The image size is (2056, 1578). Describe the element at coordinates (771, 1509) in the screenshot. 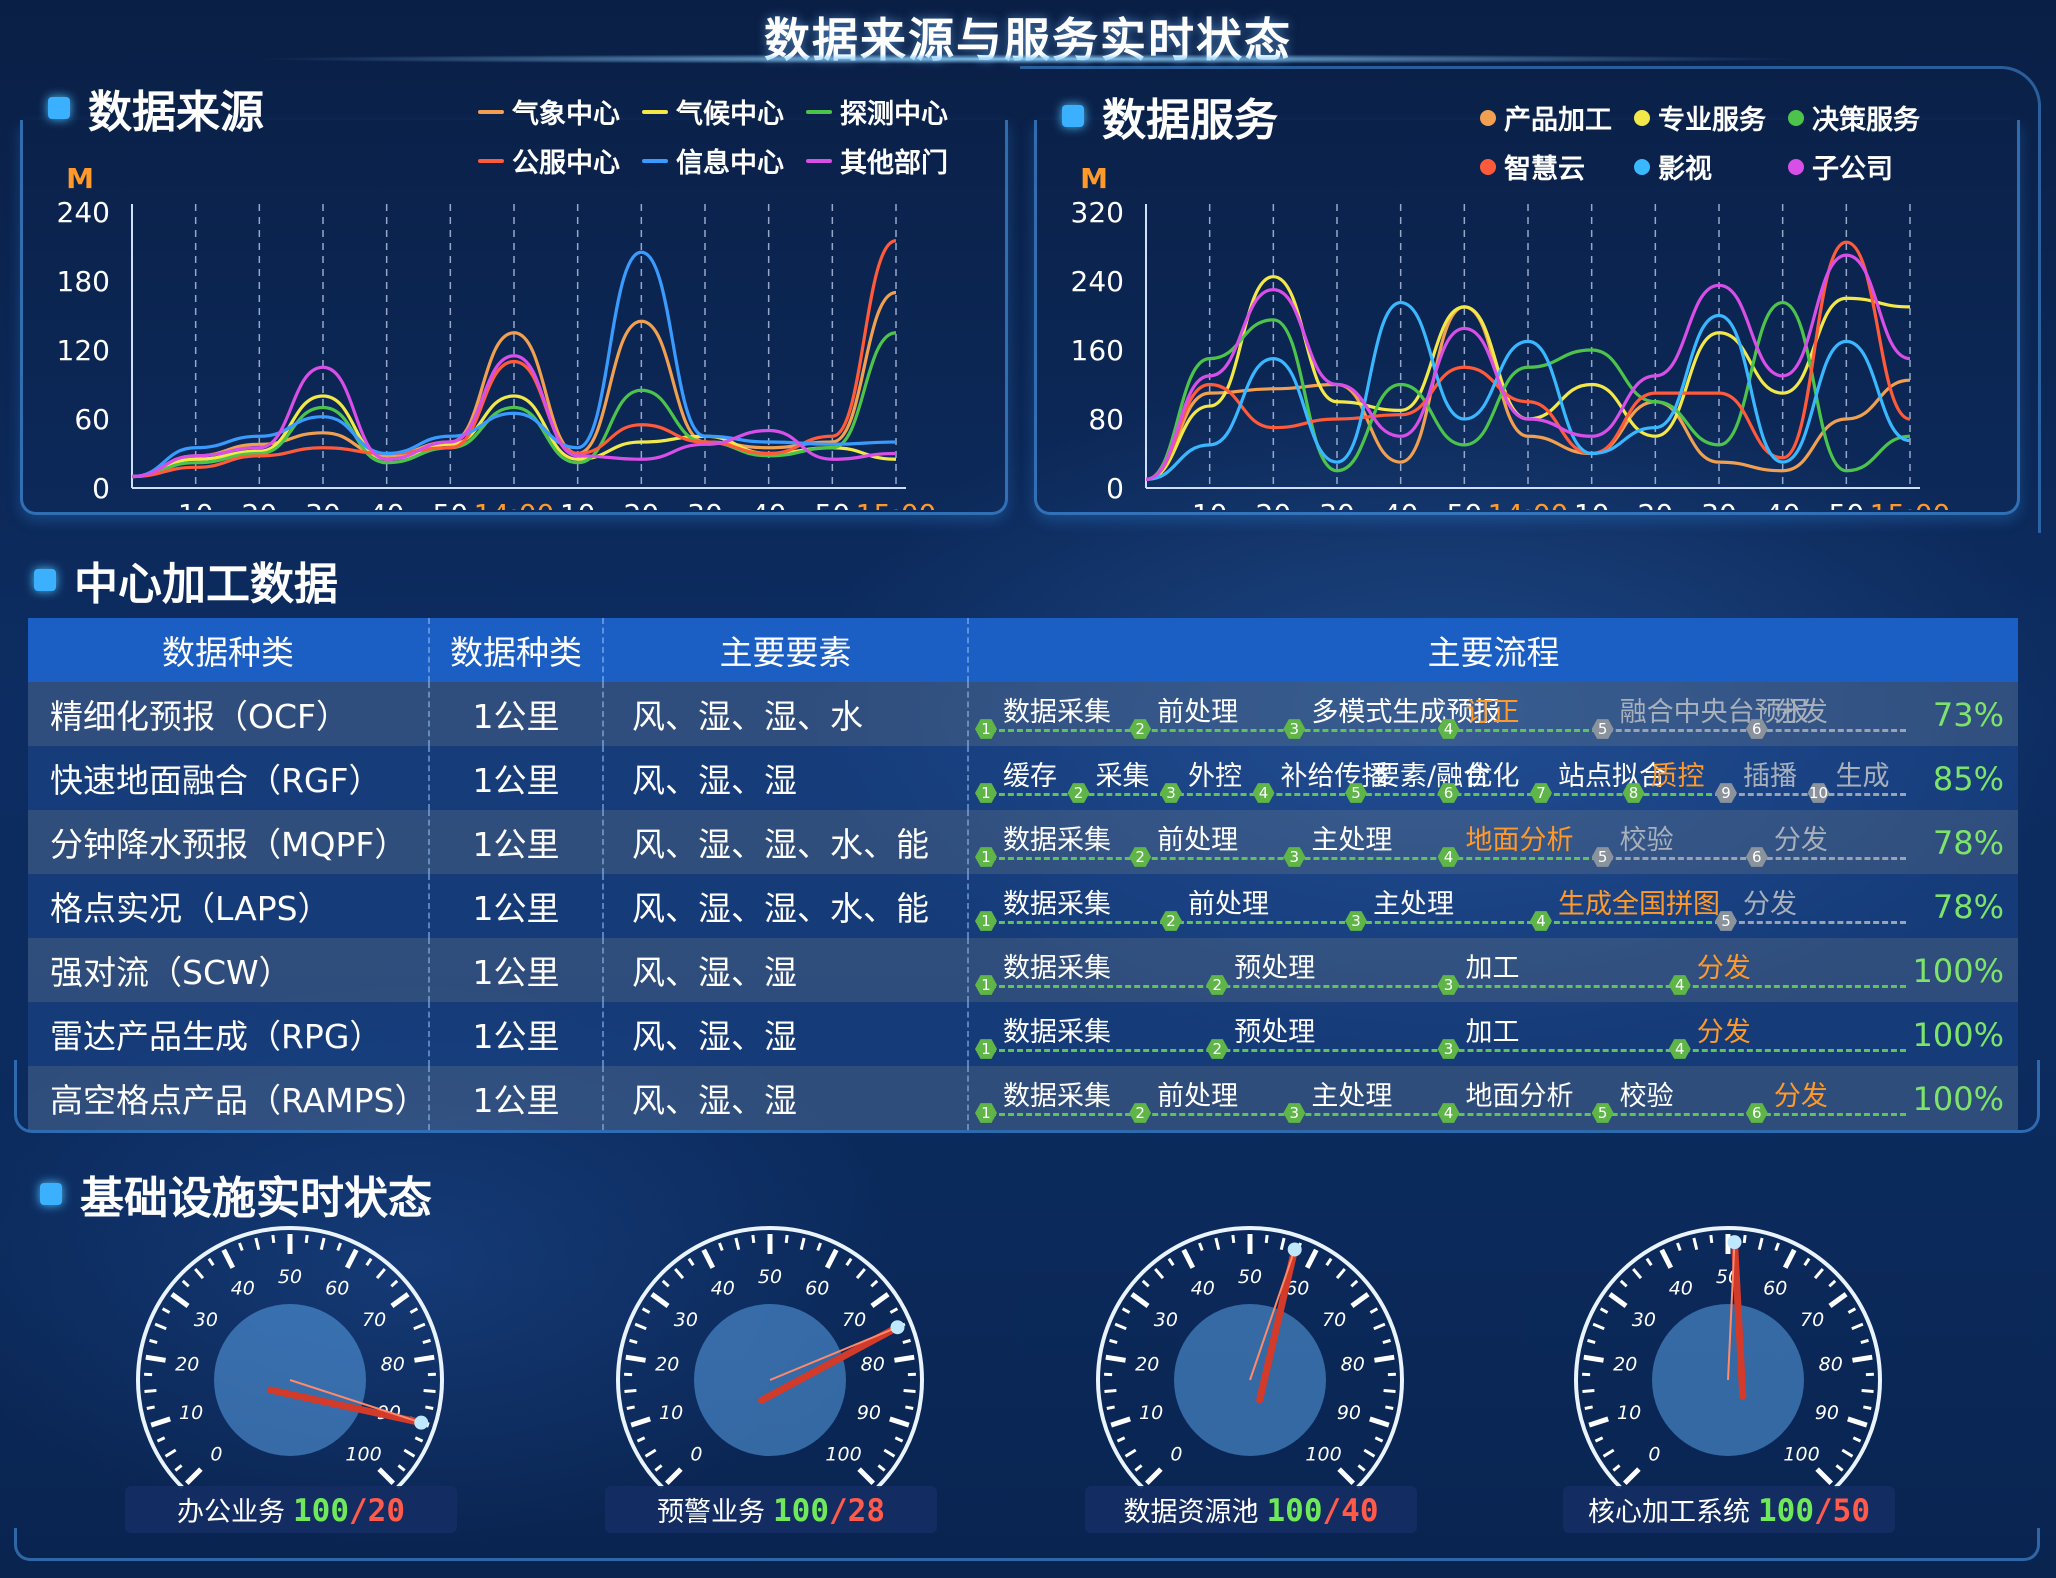

I see `gauge-caption: 预警业务 100/28` at that location.